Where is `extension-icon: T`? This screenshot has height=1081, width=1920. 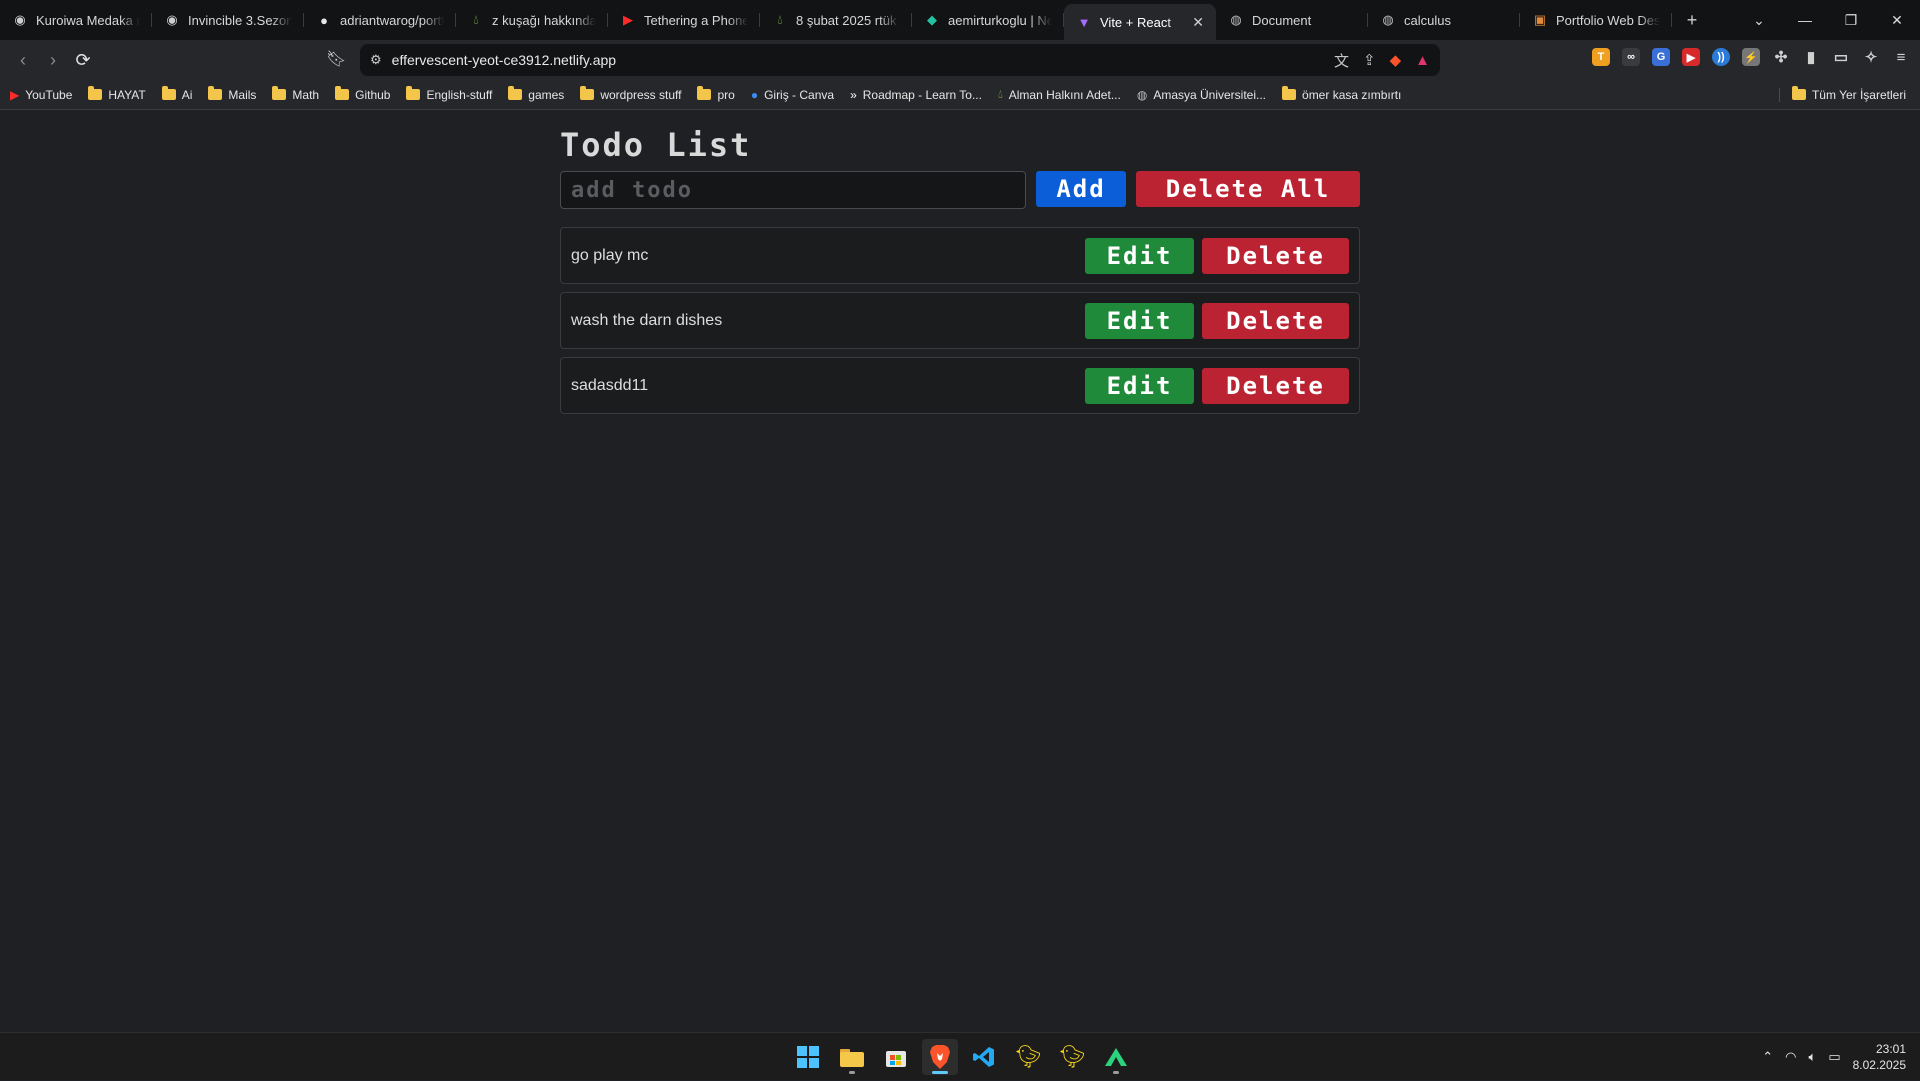
extension-icon: T is located at coordinates (1601, 57).